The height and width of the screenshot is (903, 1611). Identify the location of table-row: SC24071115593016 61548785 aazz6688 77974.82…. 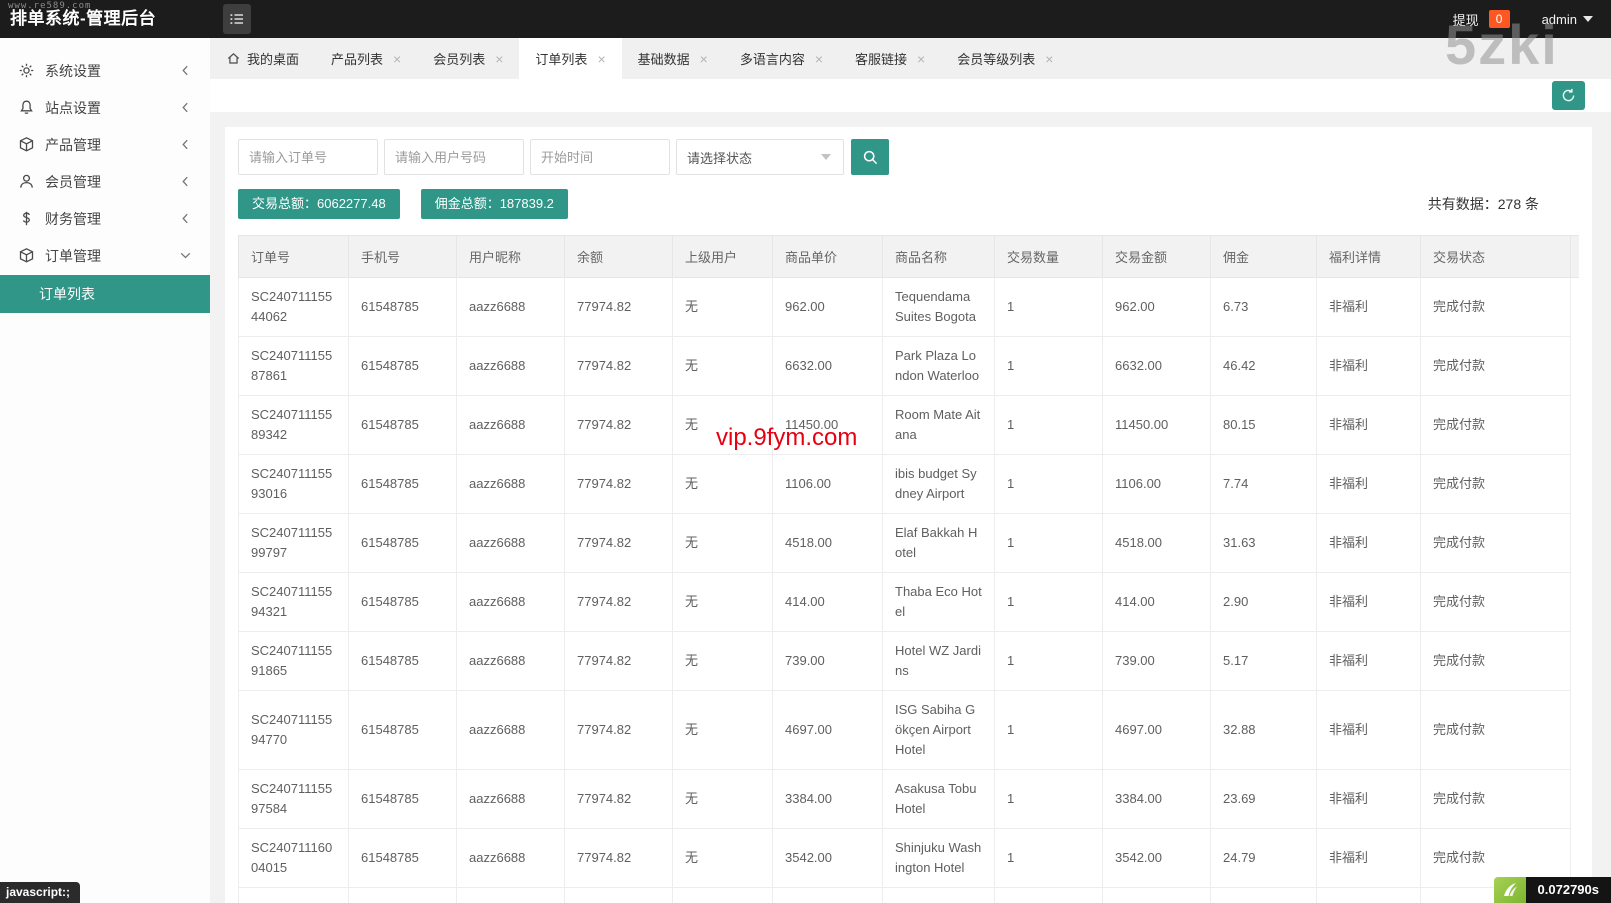
(909, 484).